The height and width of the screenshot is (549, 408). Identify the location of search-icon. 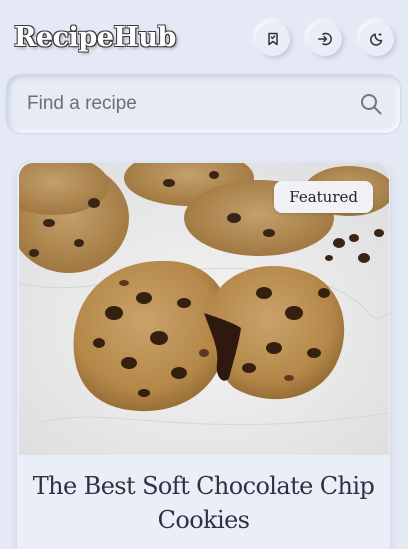
(371, 104).